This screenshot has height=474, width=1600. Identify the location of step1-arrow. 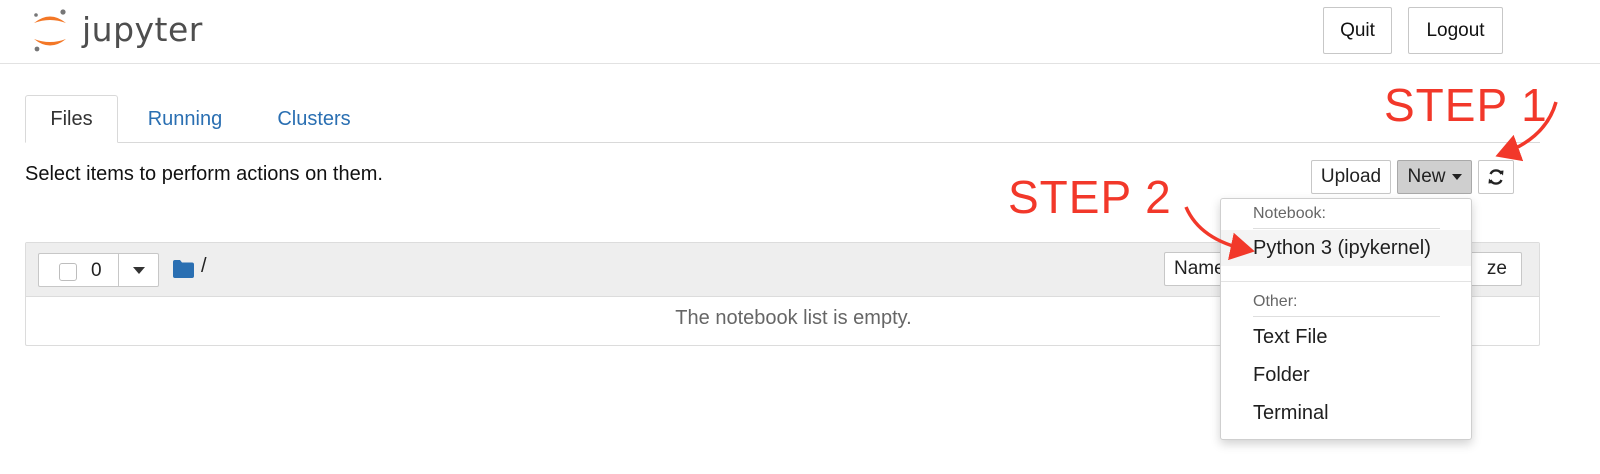
(1526, 131).